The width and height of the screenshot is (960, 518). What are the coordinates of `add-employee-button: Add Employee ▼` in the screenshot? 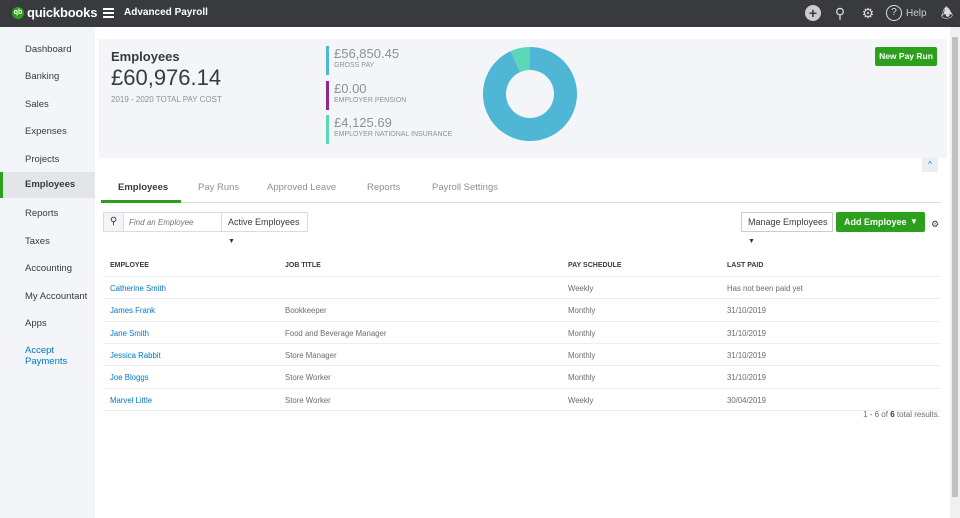 It's located at (880, 222).